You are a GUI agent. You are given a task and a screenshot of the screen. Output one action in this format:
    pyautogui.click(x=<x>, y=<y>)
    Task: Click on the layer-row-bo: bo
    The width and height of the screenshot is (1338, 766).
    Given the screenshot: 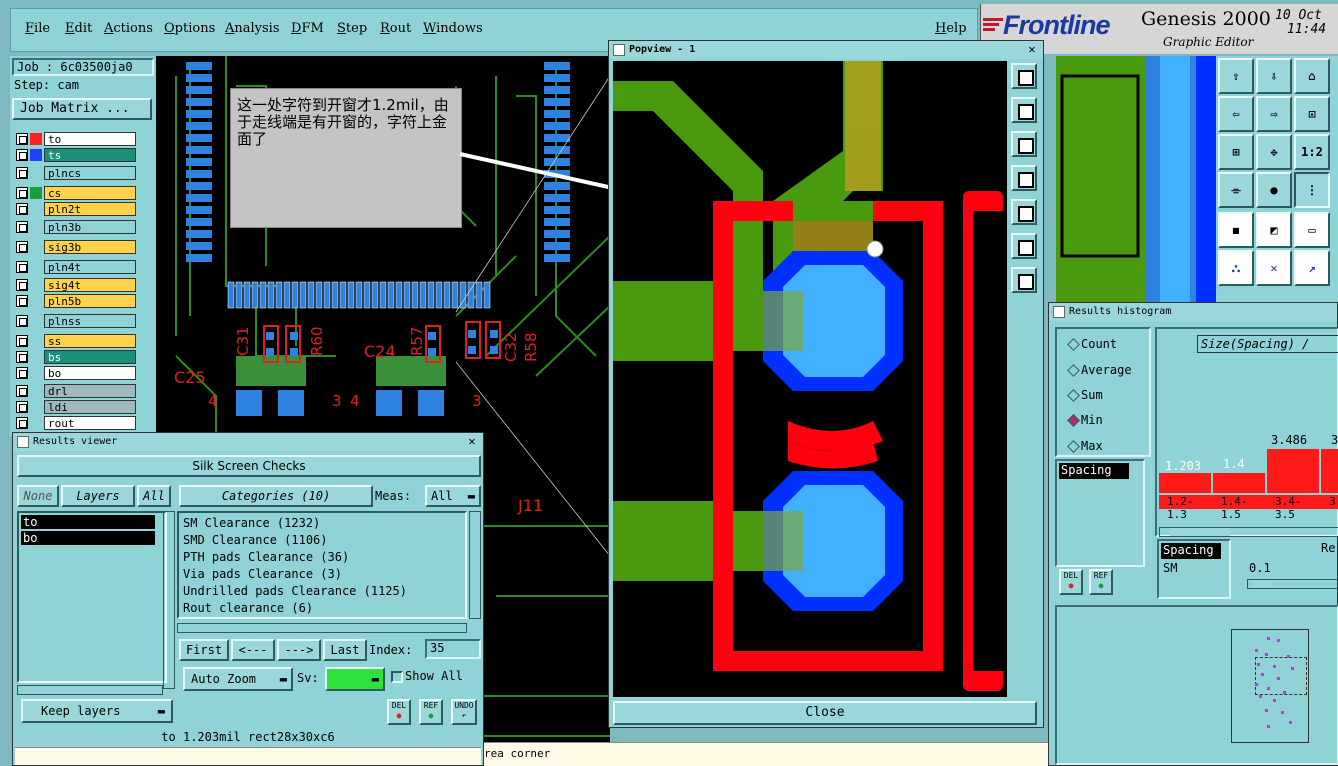 What is the action you would take?
    pyautogui.click(x=77, y=373)
    